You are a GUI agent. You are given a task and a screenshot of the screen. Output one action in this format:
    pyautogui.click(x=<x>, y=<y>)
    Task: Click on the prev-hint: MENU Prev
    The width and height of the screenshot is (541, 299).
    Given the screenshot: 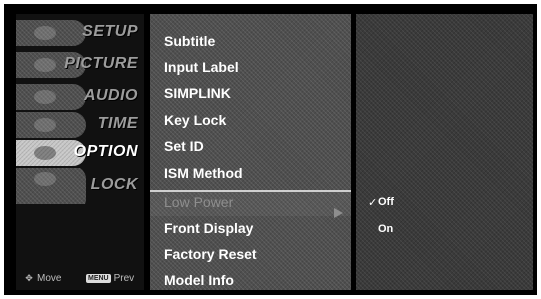 What is the action you would take?
    pyautogui.click(x=110, y=278)
    